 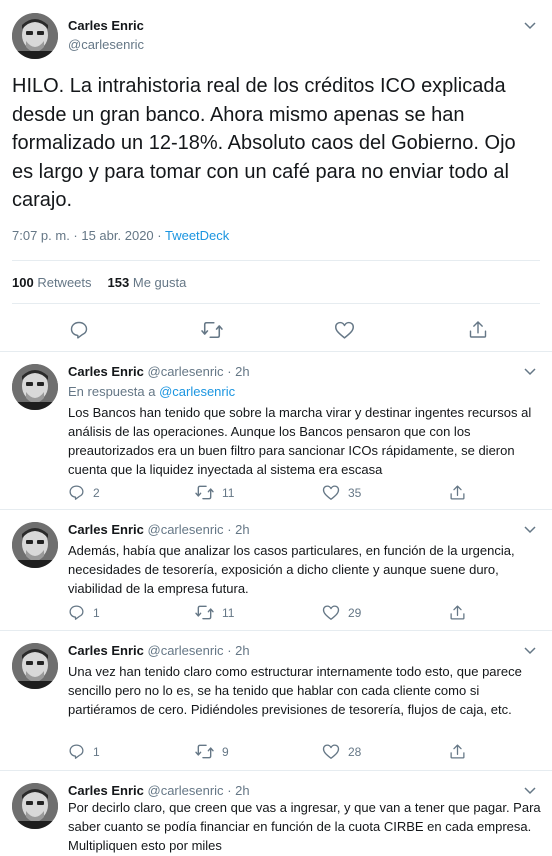 I want to click on reply-actions: 2 11 35, so click(x=278, y=493).